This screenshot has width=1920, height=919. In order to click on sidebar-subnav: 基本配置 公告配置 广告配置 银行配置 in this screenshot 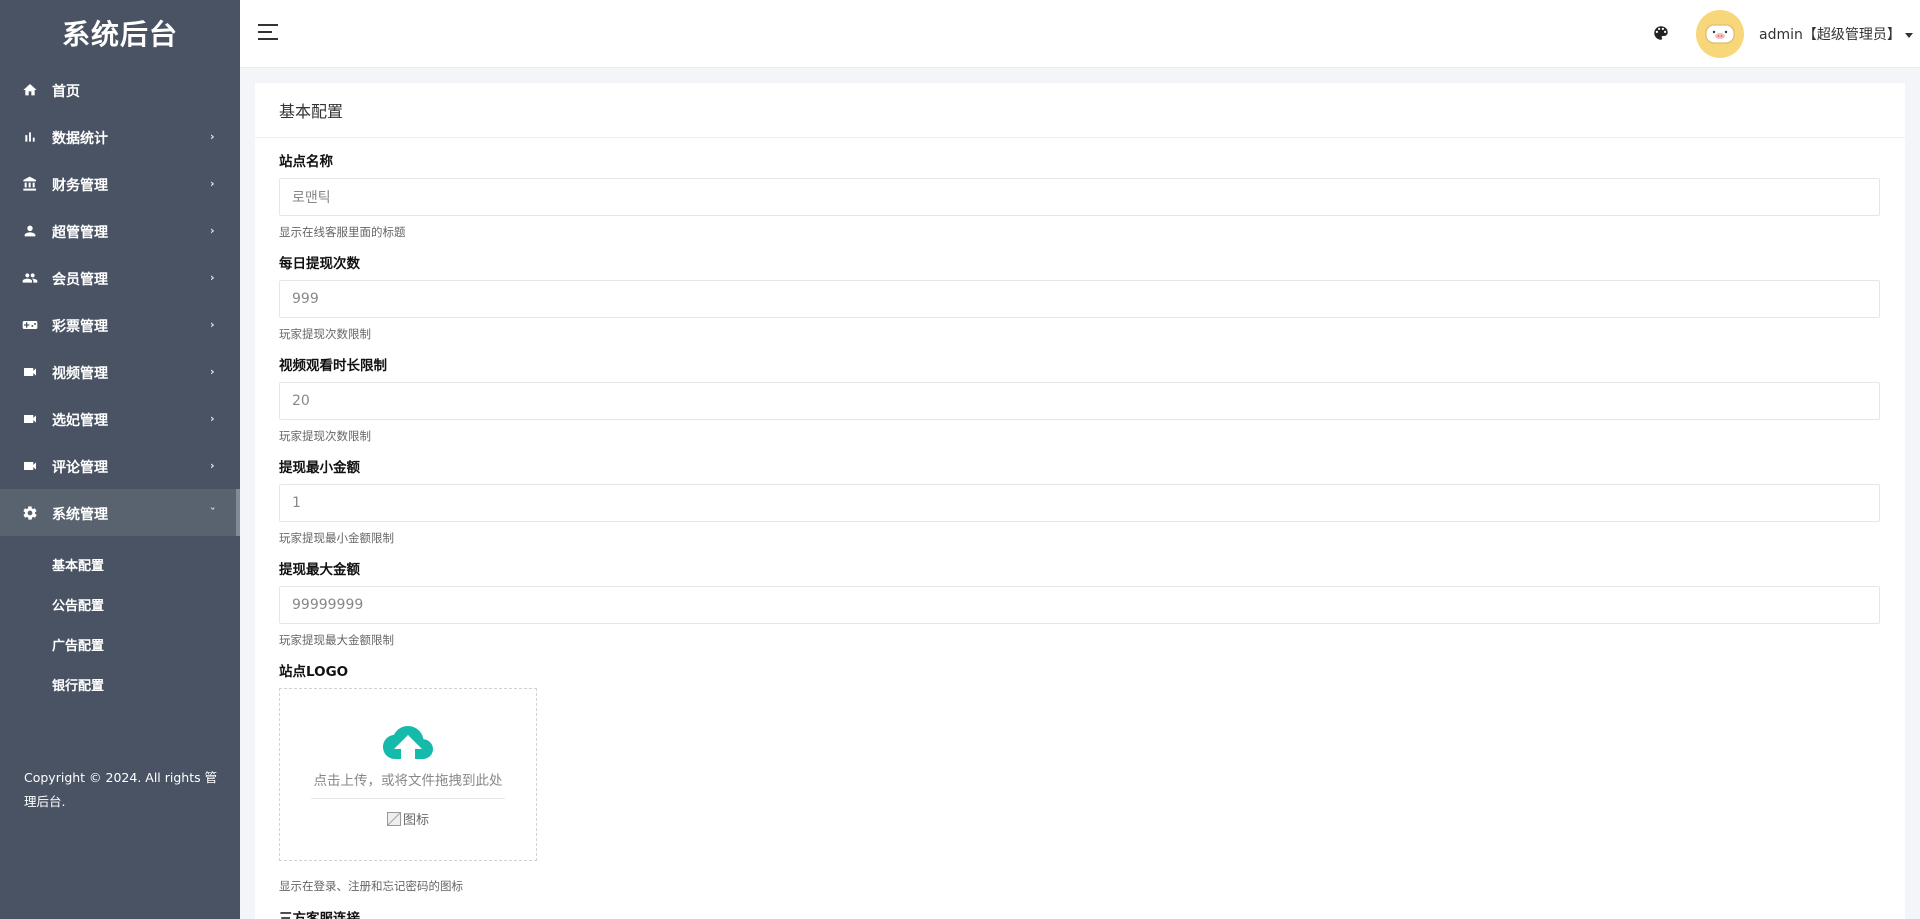, I will do `click(120, 620)`.